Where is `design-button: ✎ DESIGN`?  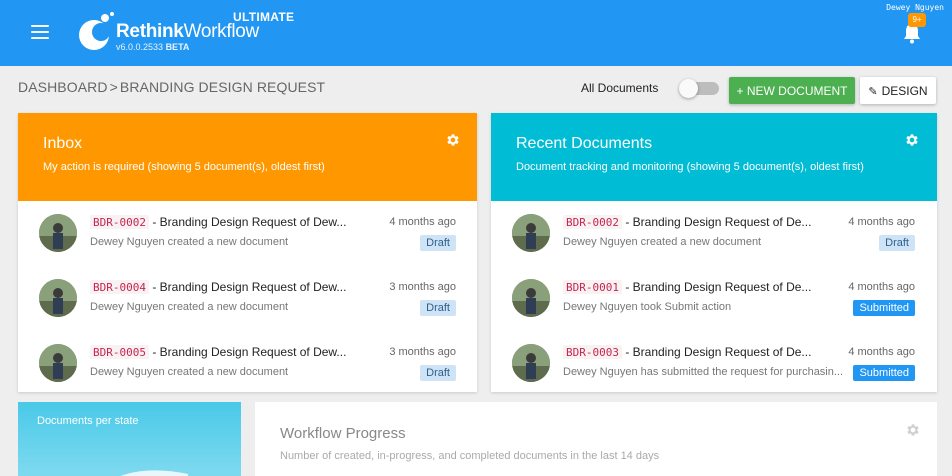 design-button: ✎ DESIGN is located at coordinates (898, 90).